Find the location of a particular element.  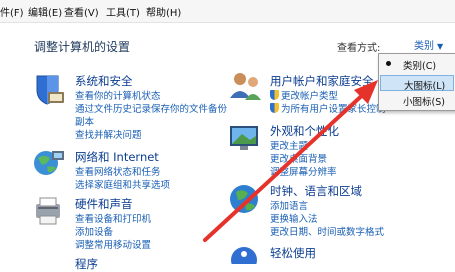

option-large-icons: 大图标(L) is located at coordinates (417, 83).